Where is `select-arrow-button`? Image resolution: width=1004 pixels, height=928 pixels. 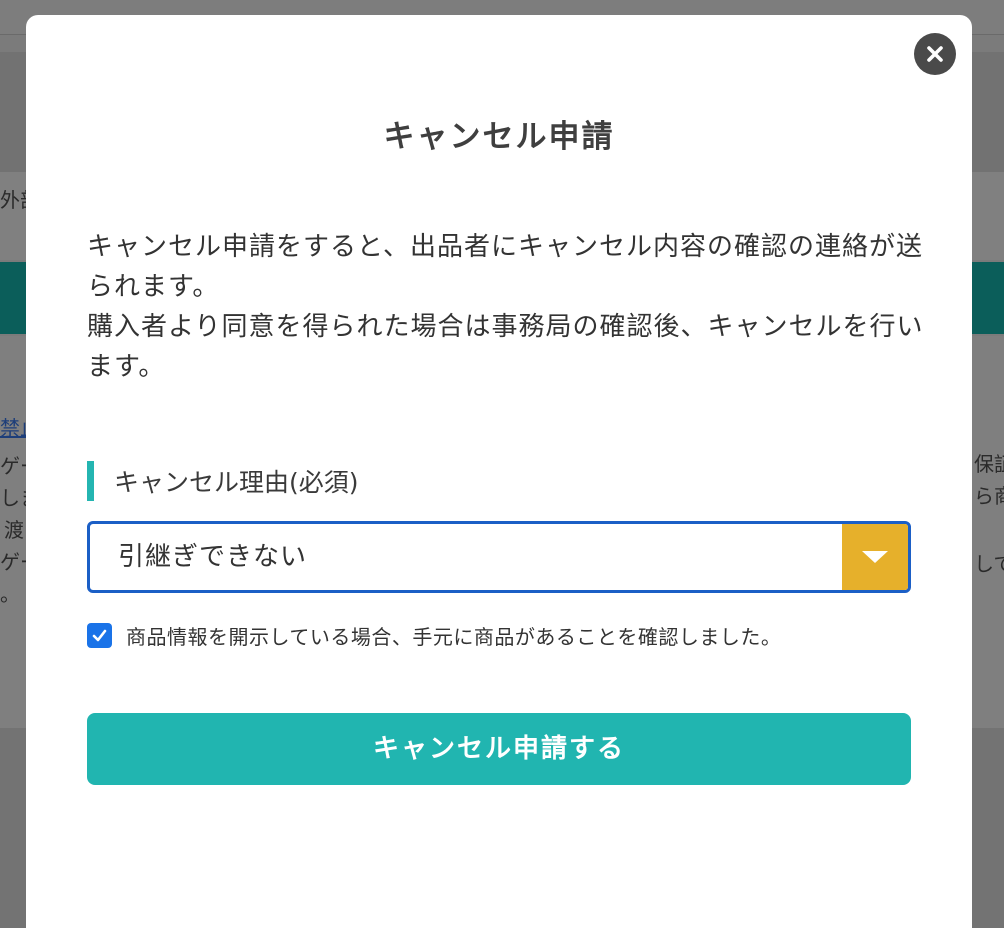 select-arrow-button is located at coordinates (875, 557).